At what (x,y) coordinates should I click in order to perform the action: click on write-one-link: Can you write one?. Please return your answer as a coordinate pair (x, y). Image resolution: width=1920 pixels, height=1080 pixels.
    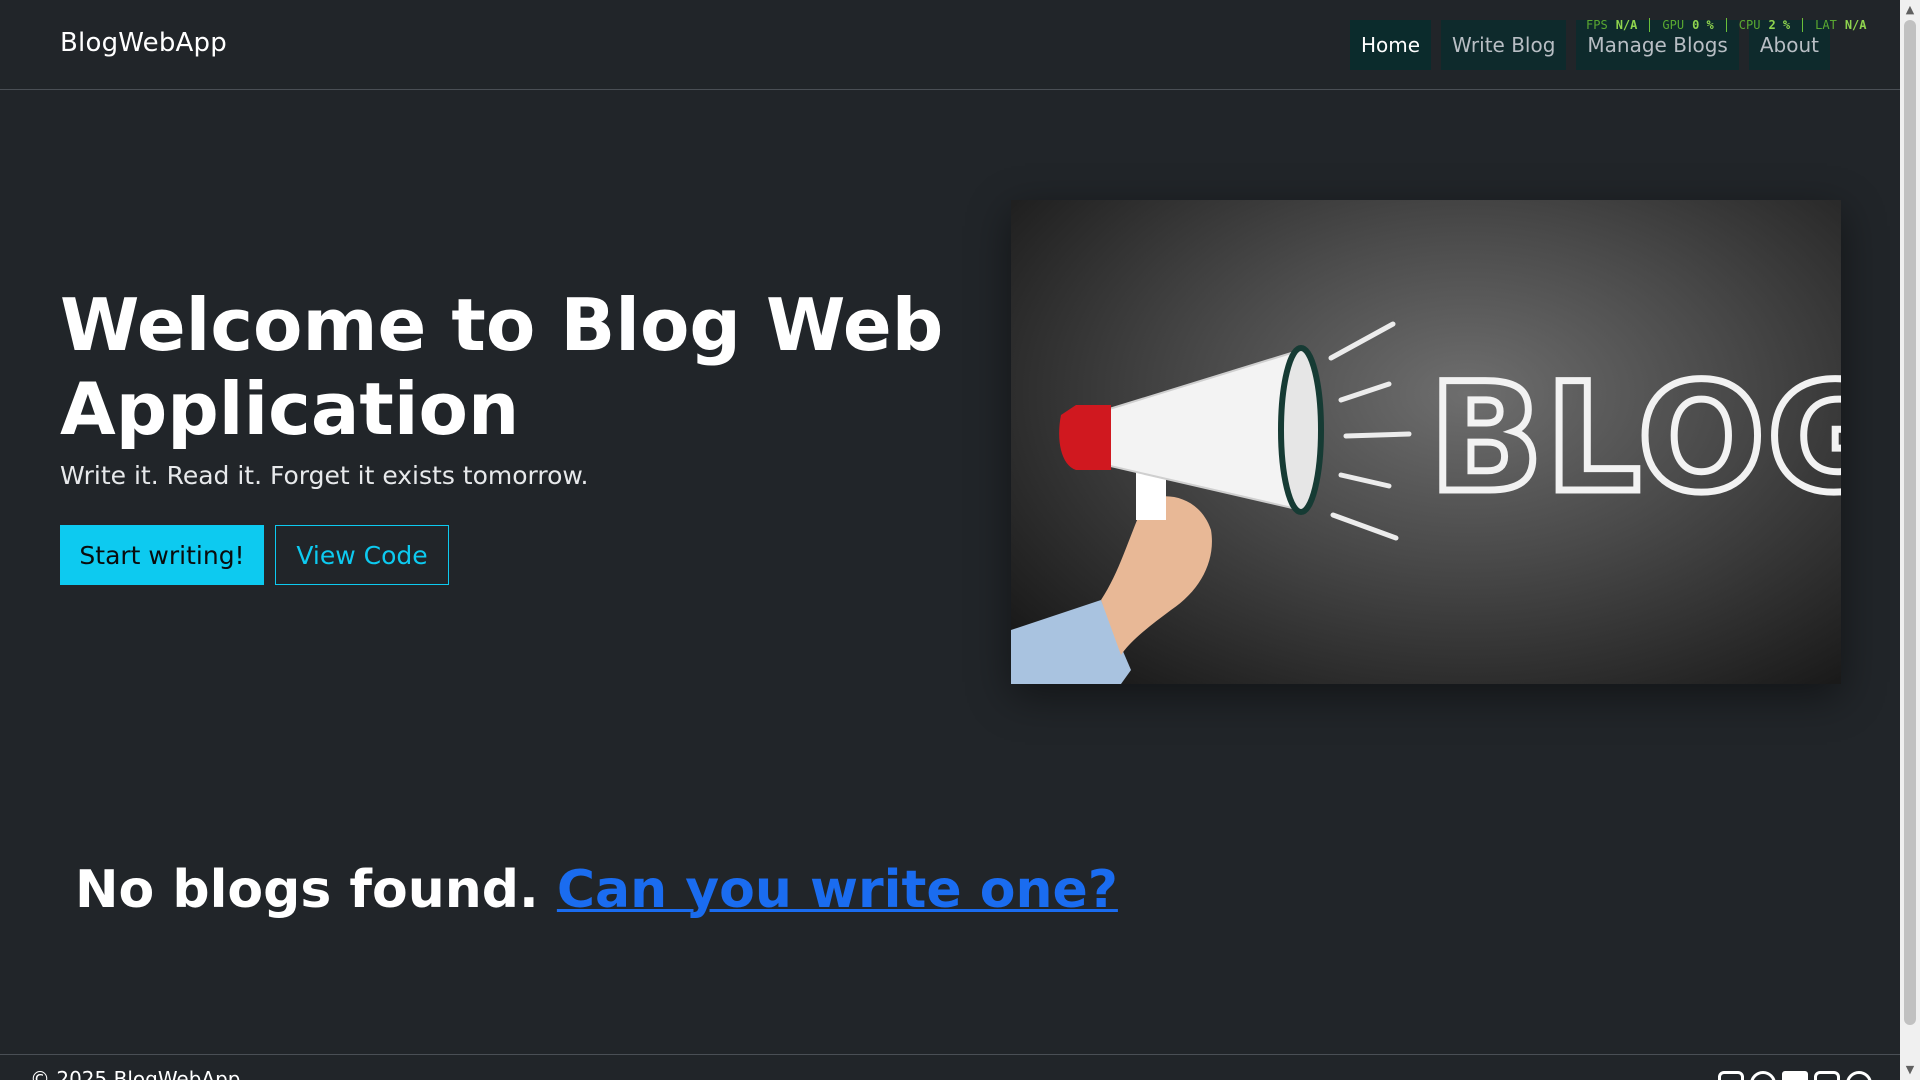
    Looking at the image, I should click on (837, 890).